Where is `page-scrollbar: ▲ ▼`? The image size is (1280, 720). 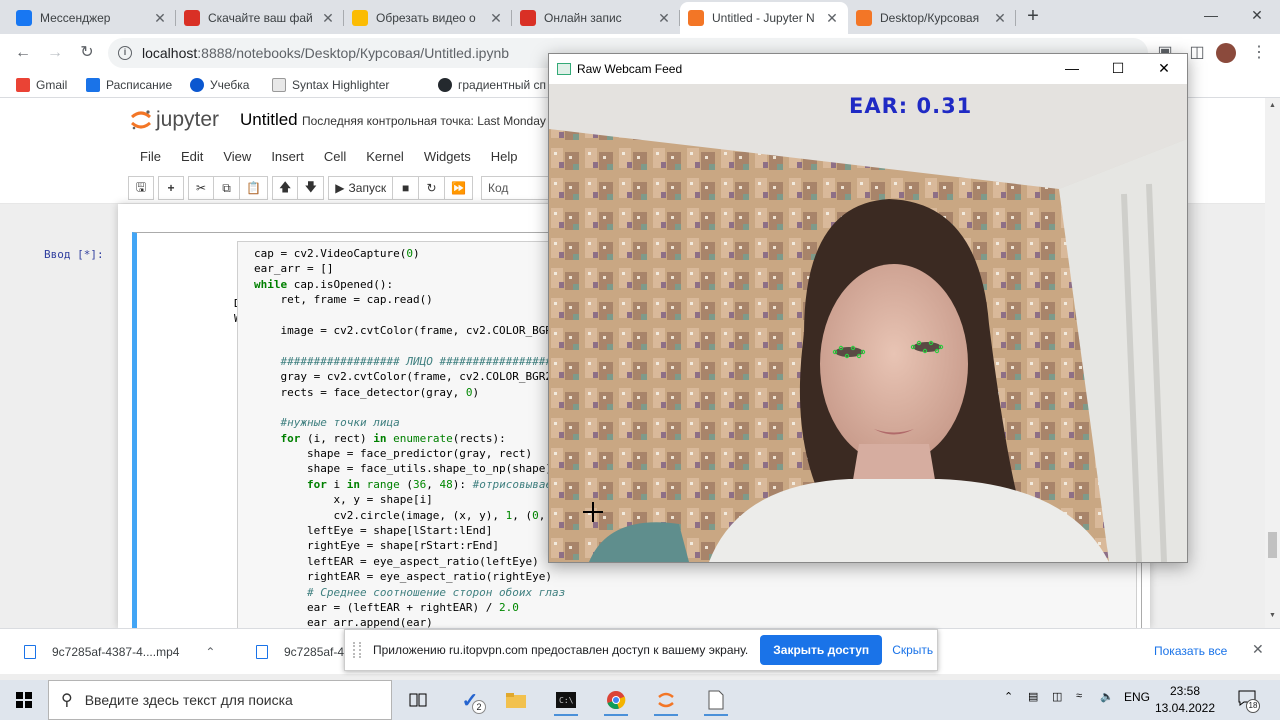
page-scrollbar: ▲ ▼ is located at coordinates (1272, 363).